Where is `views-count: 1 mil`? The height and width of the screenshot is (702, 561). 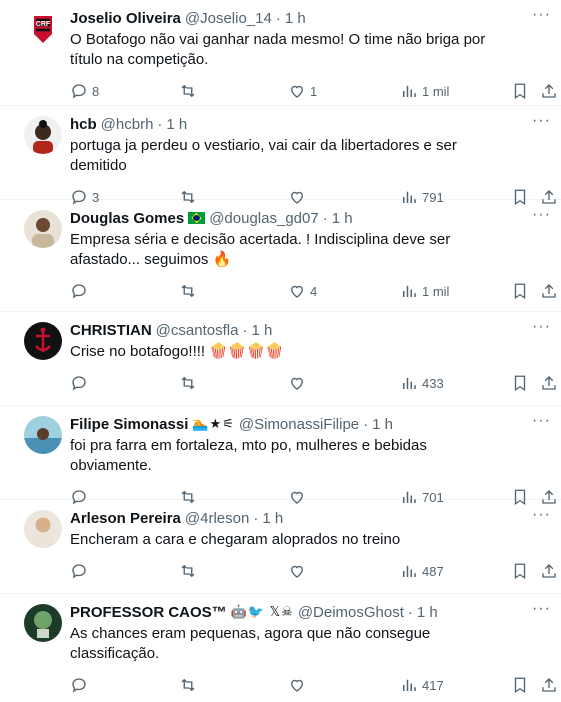
views-count: 1 mil is located at coordinates (436, 291).